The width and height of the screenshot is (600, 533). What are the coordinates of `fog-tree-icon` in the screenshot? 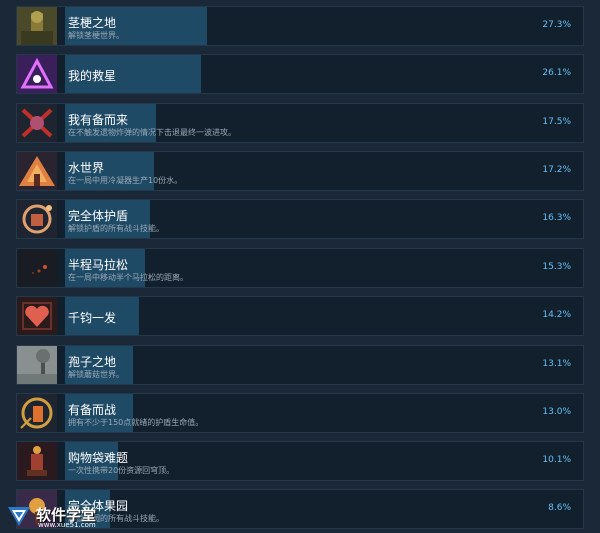 It's located at (37, 365).